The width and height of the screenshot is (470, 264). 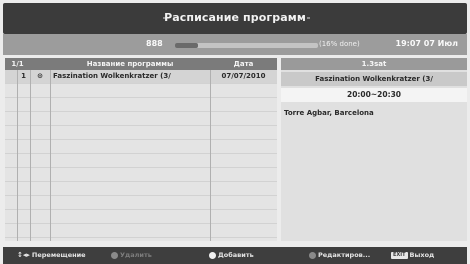 What do you see at coordinates (312, 255) in the screenshot?
I see `yellow-key-icon` at bounding box center [312, 255].